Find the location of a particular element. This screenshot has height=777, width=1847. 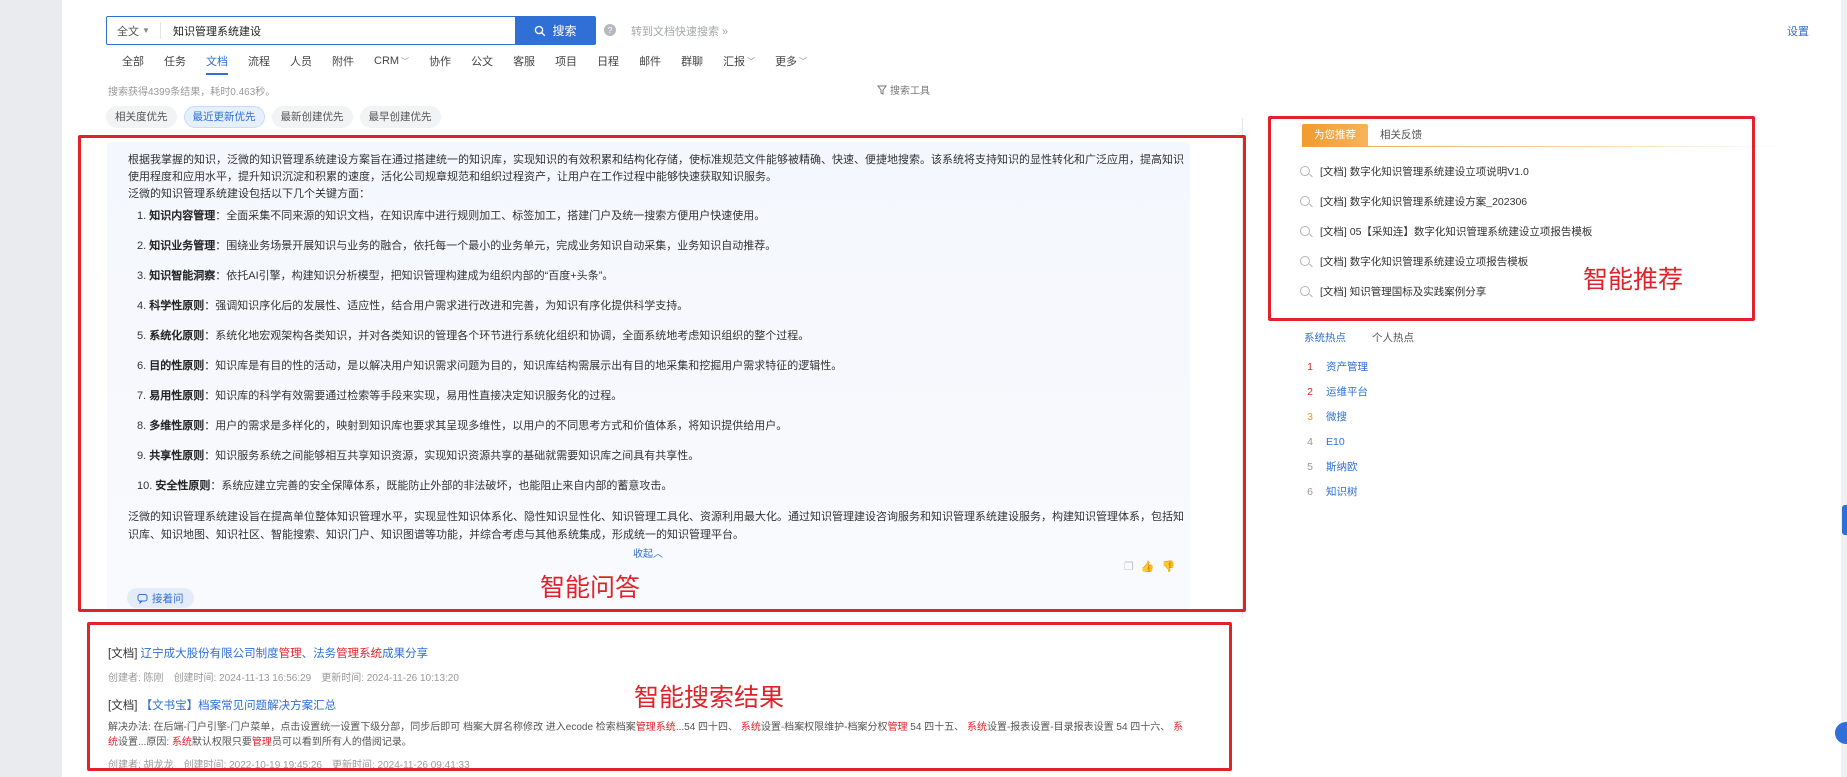

tab-0: 全部 is located at coordinates (133, 61).